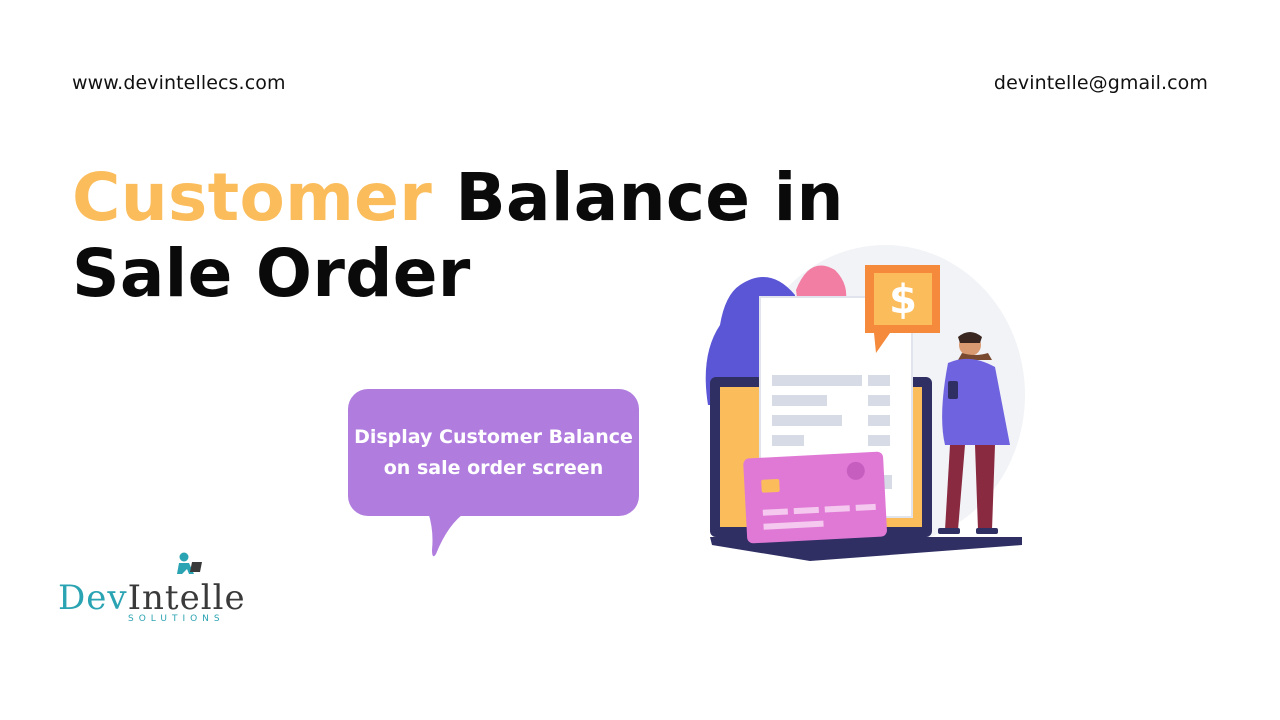 Image resolution: width=1280 pixels, height=720 pixels. What do you see at coordinates (865, 403) in the screenshot?
I see `payment-illustration: $` at bounding box center [865, 403].